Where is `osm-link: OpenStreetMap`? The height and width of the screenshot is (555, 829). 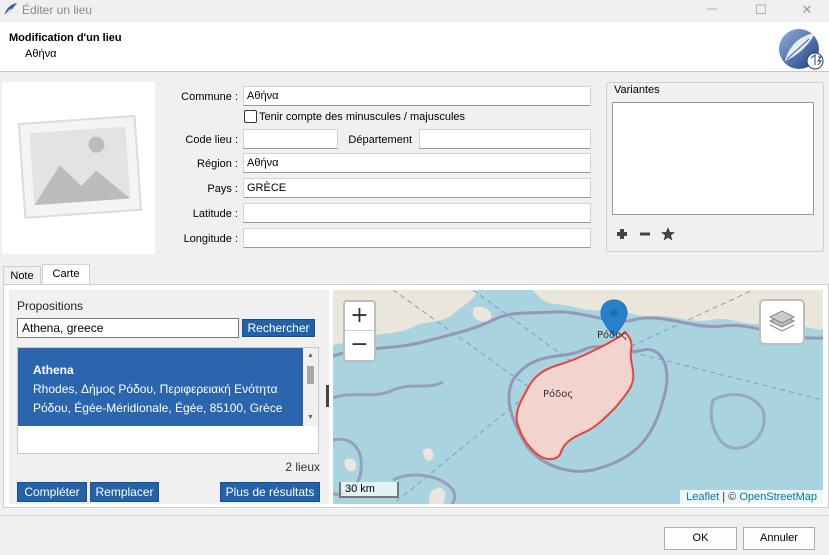
osm-link: OpenStreetMap is located at coordinates (778, 497).